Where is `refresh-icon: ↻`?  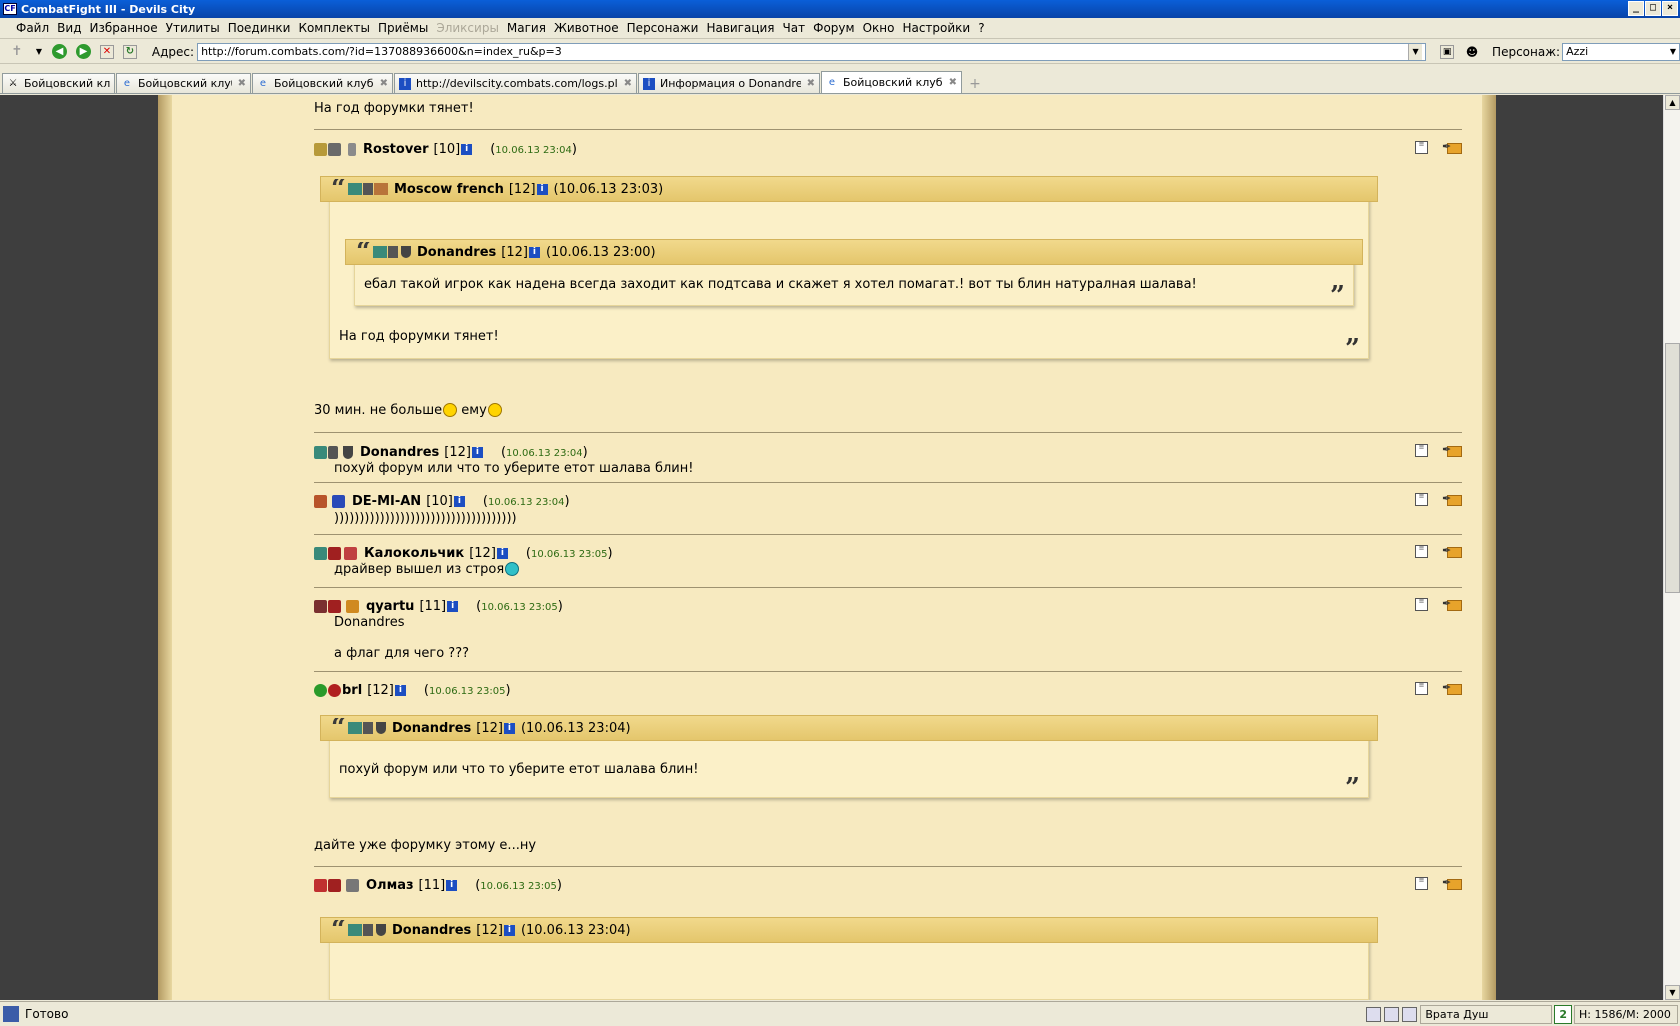 refresh-icon: ↻ is located at coordinates (129, 51).